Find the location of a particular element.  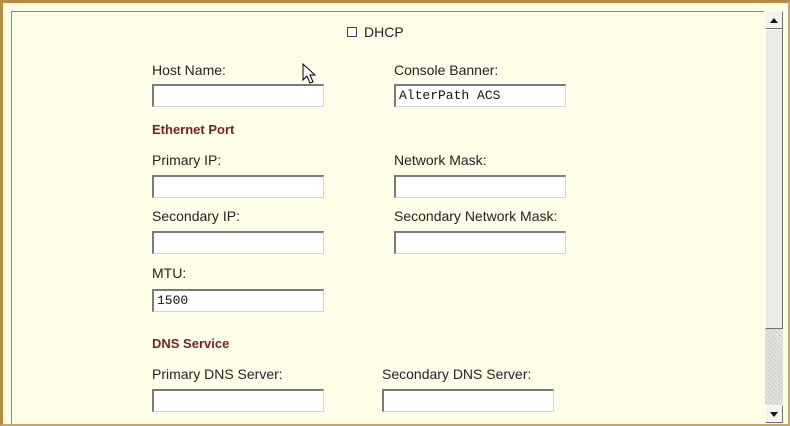

scroll-up-button is located at coordinates (774, 20).